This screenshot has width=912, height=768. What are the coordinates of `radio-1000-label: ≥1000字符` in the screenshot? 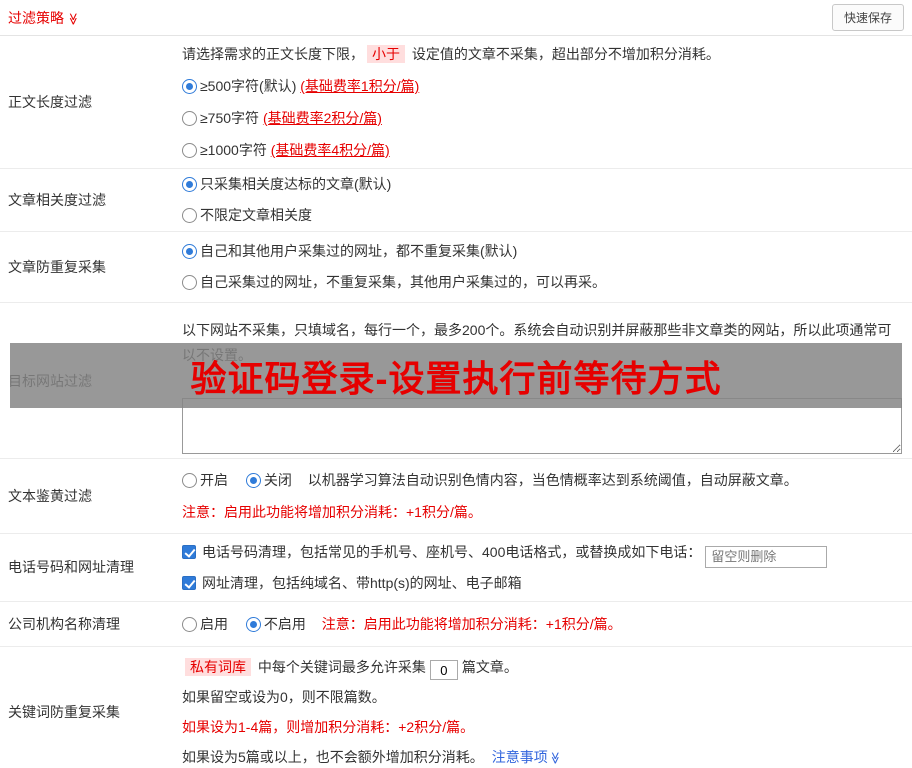 It's located at (233, 150).